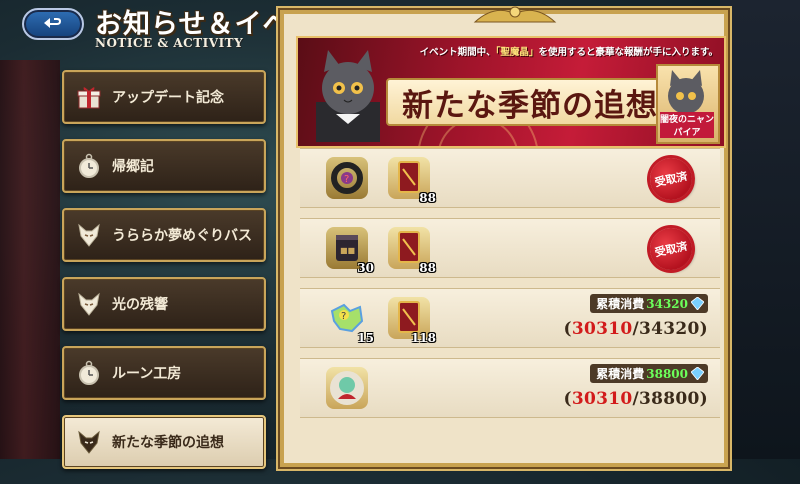  I want to click on cumulative-badge: 累積消費 34320, so click(649, 303).